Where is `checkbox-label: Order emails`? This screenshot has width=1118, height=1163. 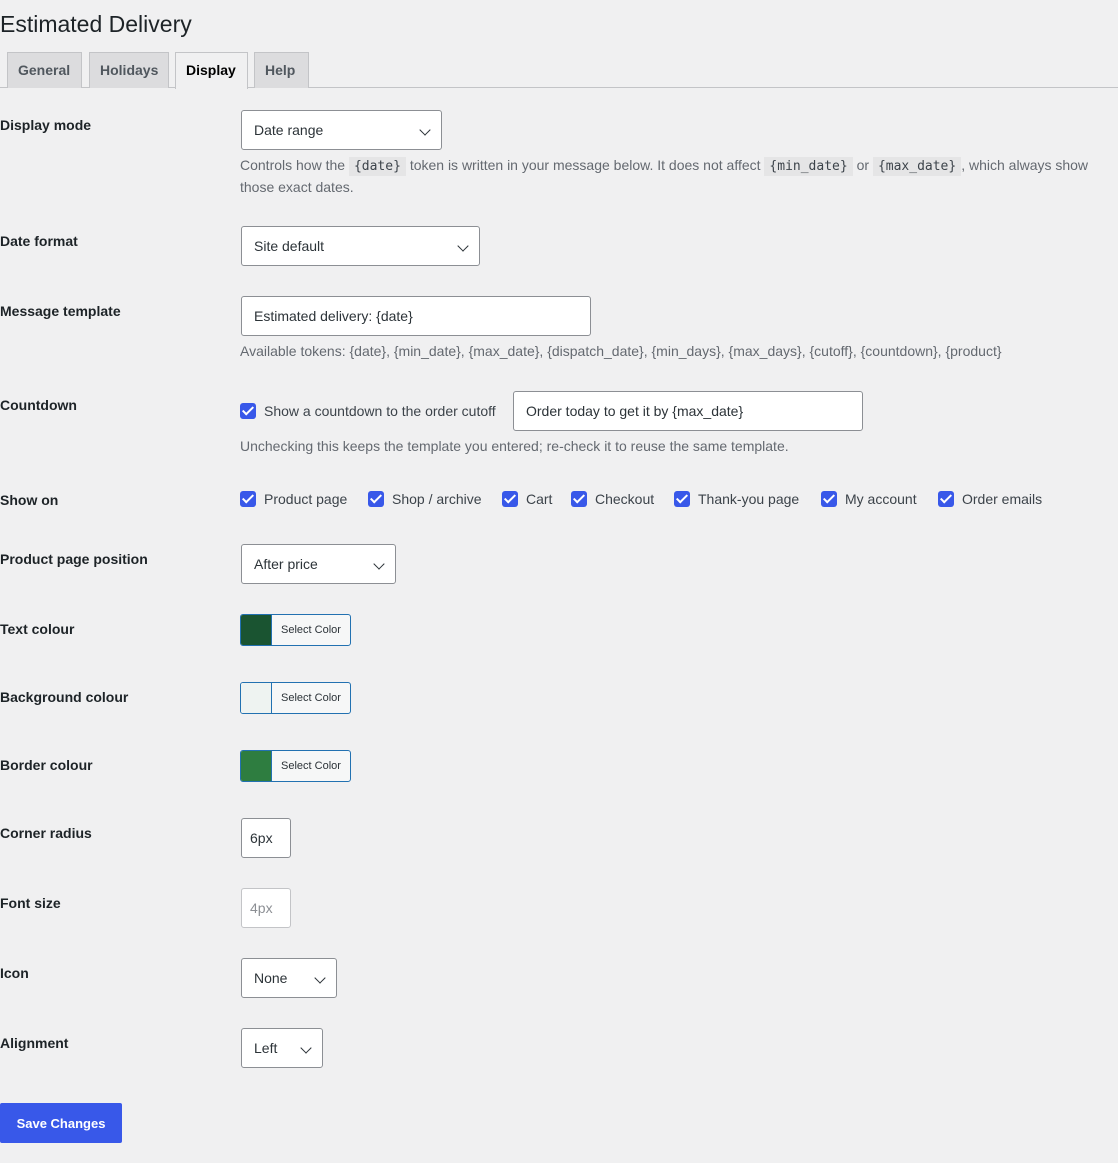
checkbox-label: Order emails is located at coordinates (1002, 499).